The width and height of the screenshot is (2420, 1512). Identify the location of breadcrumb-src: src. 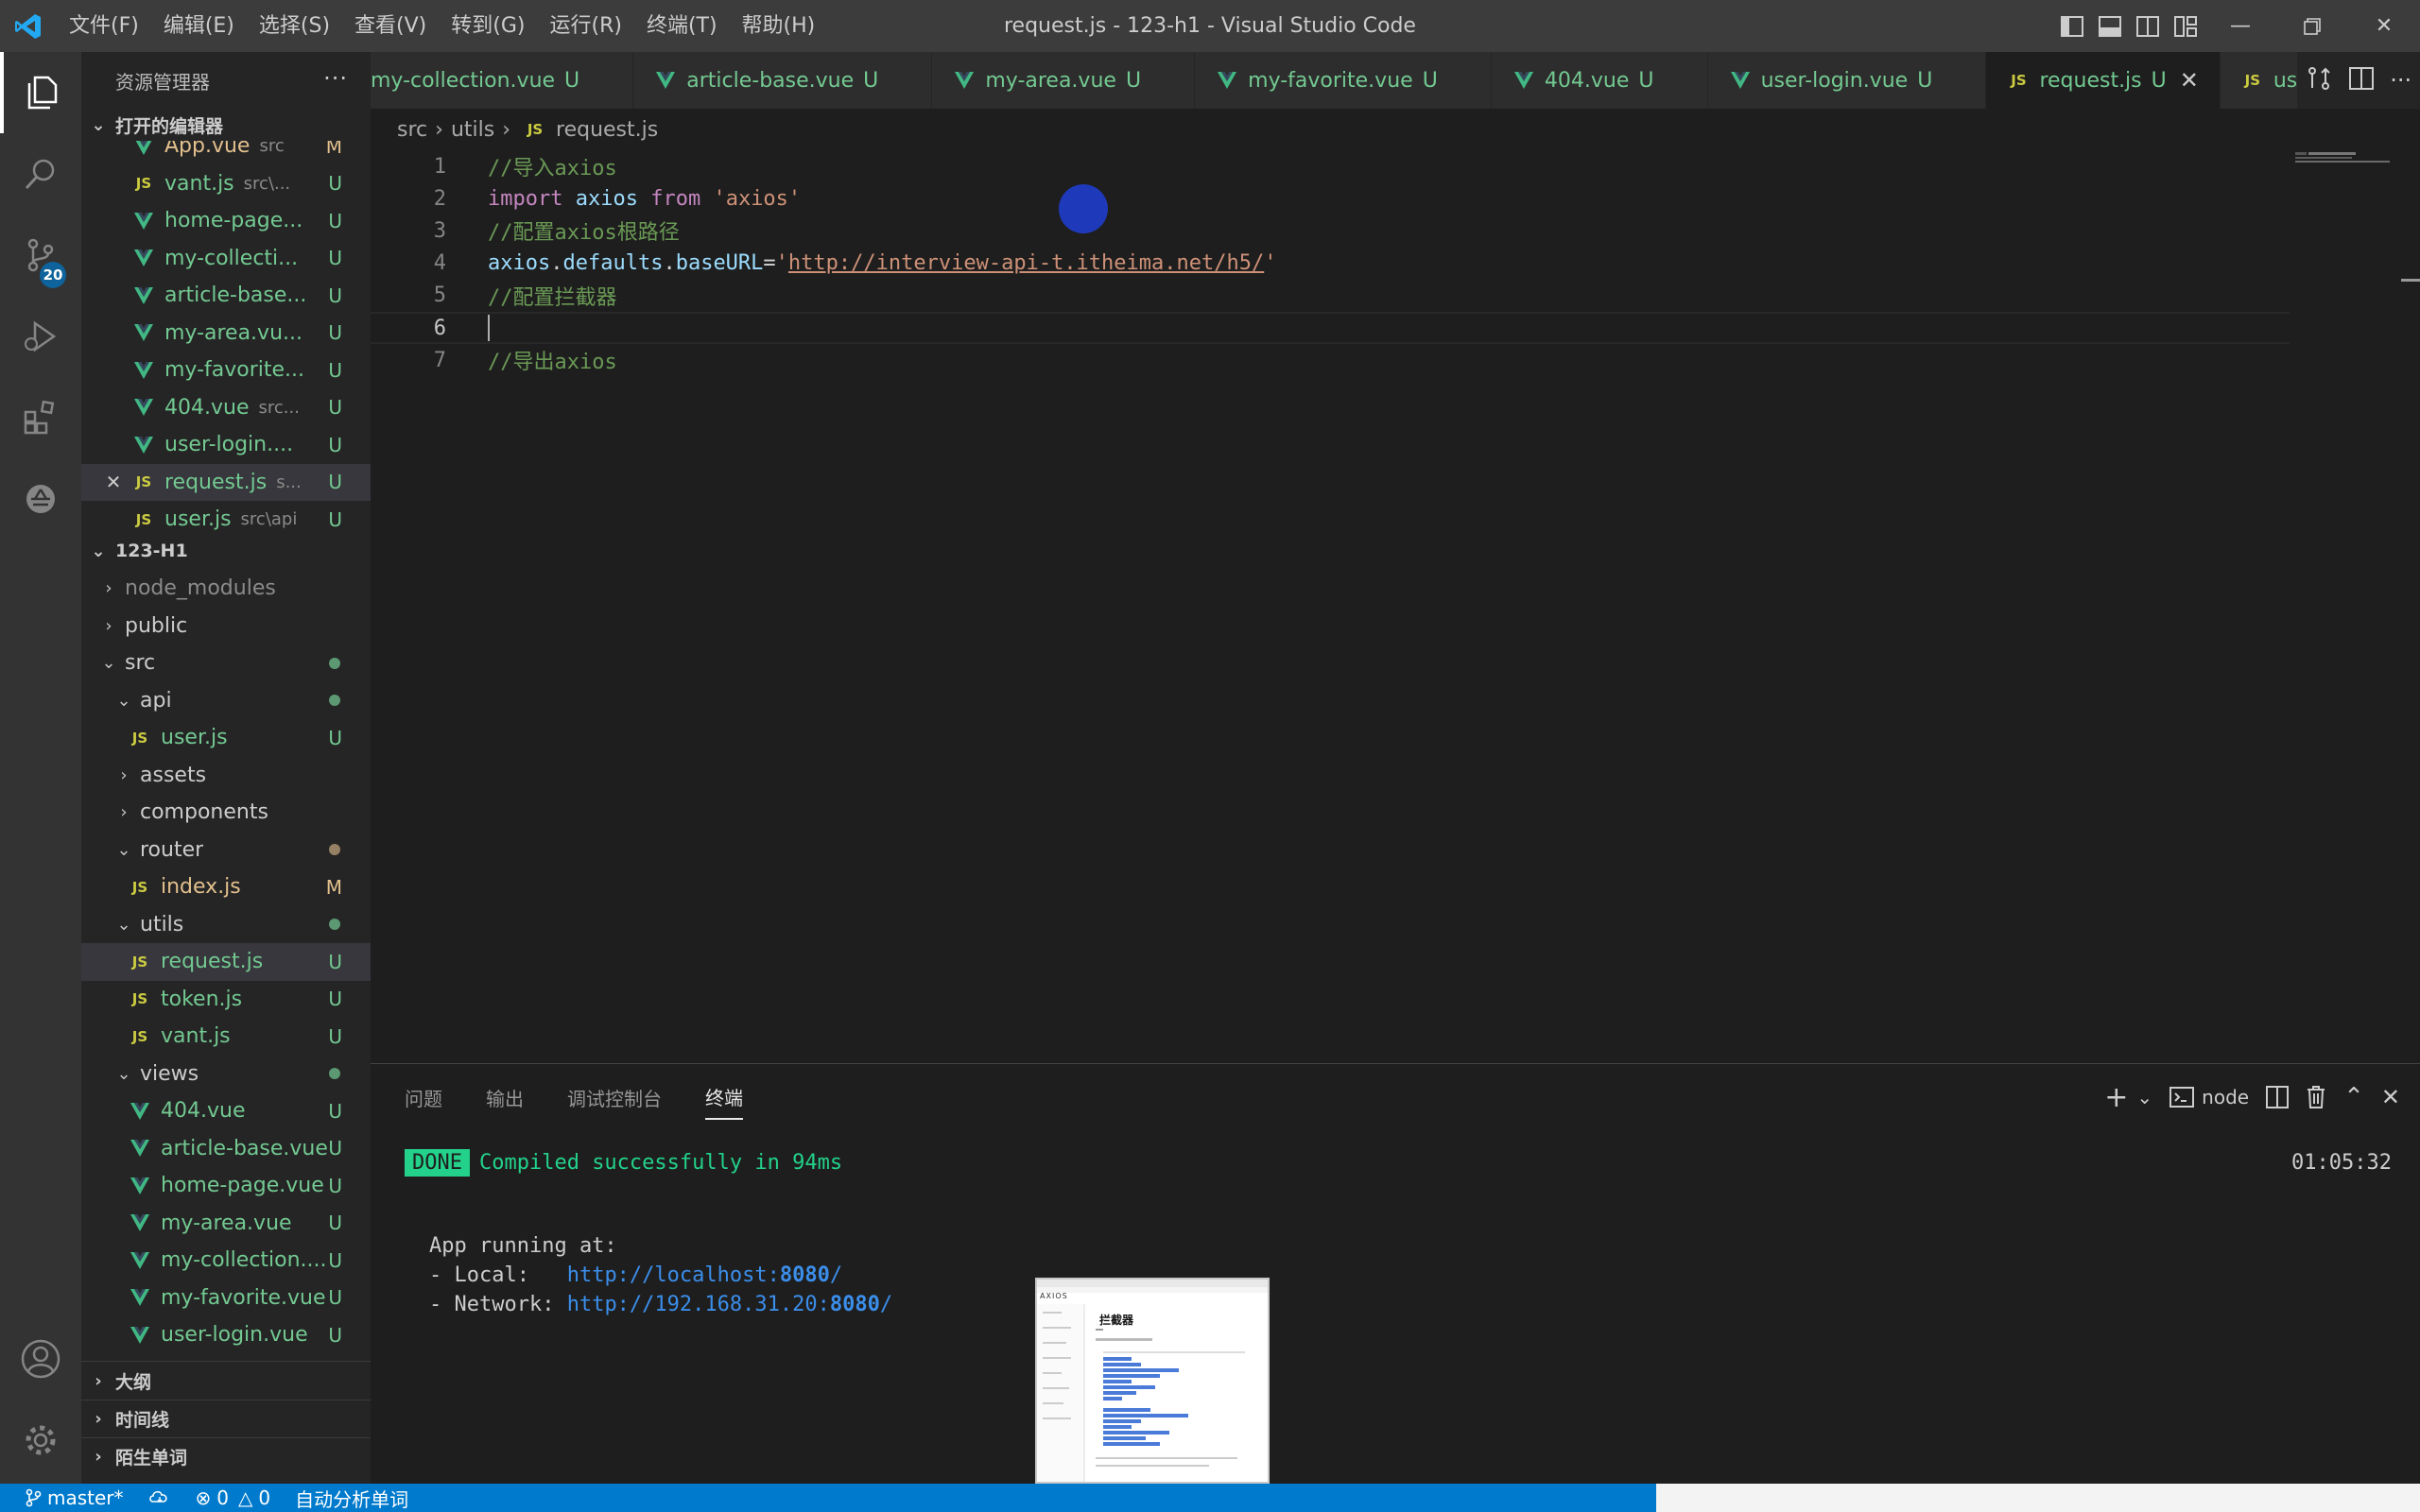
(412, 130).